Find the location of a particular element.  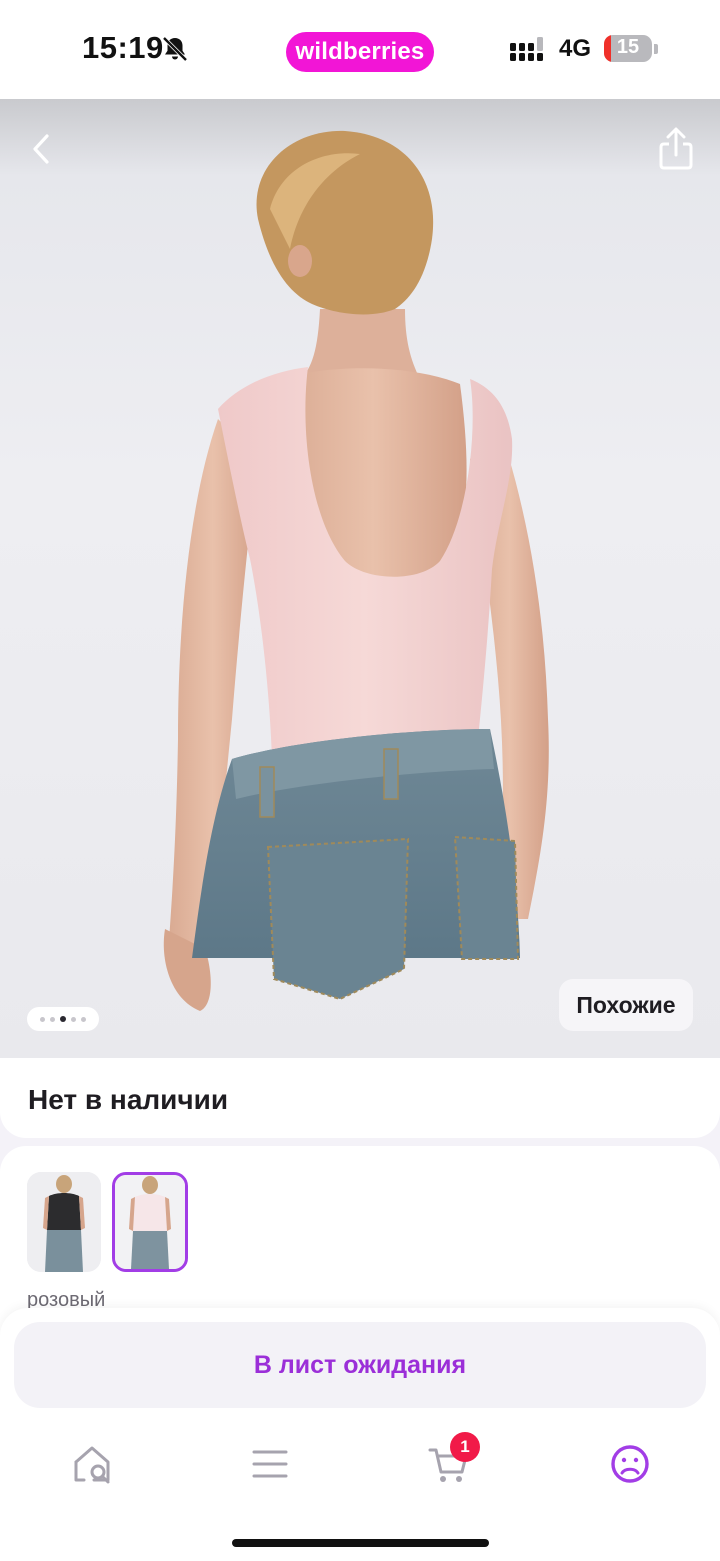

back-arrow-icon is located at coordinates (41, 149).